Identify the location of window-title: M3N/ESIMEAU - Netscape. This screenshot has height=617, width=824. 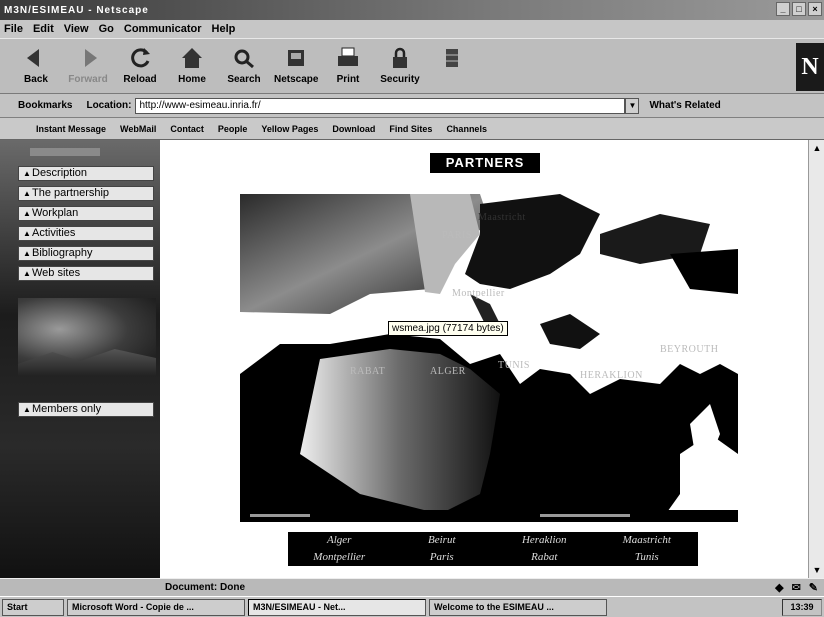
(76, 10).